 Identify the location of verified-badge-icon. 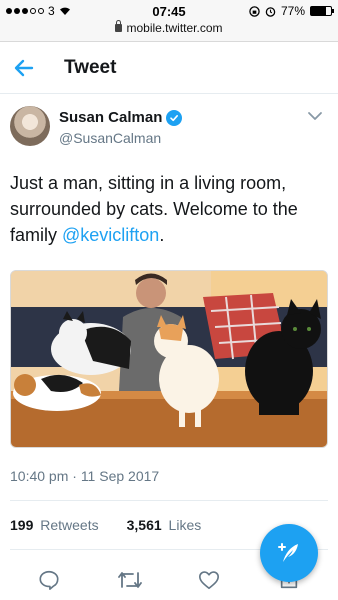
(174, 117).